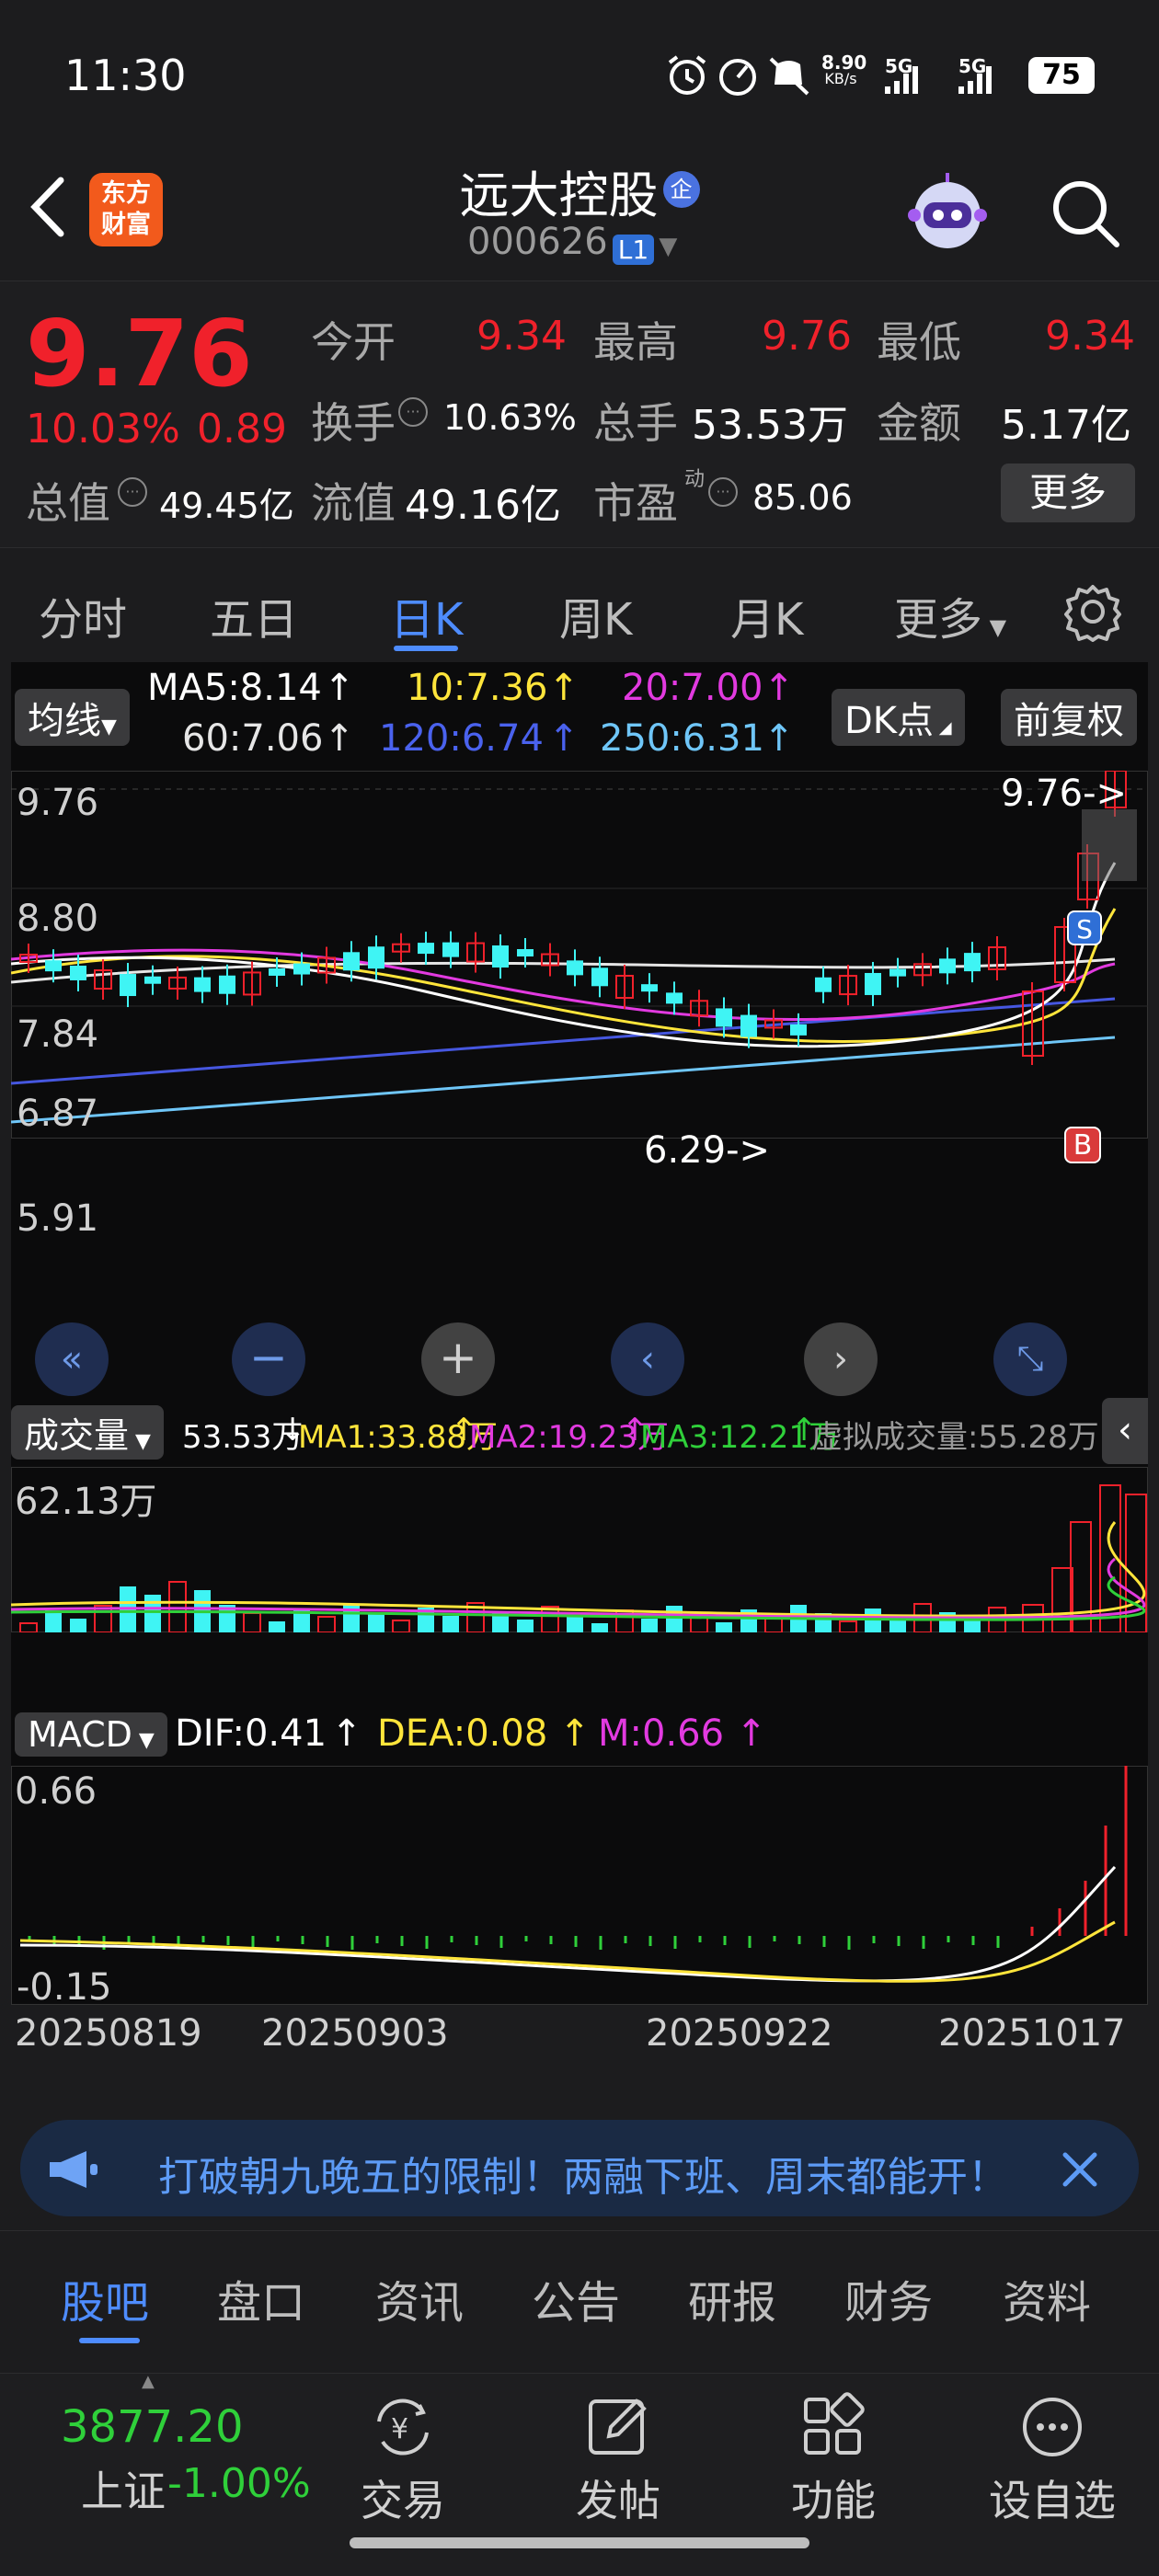 The image size is (1159, 2576). Describe the element at coordinates (834, 2423) in the screenshot. I see `grid-apps-icon` at that location.